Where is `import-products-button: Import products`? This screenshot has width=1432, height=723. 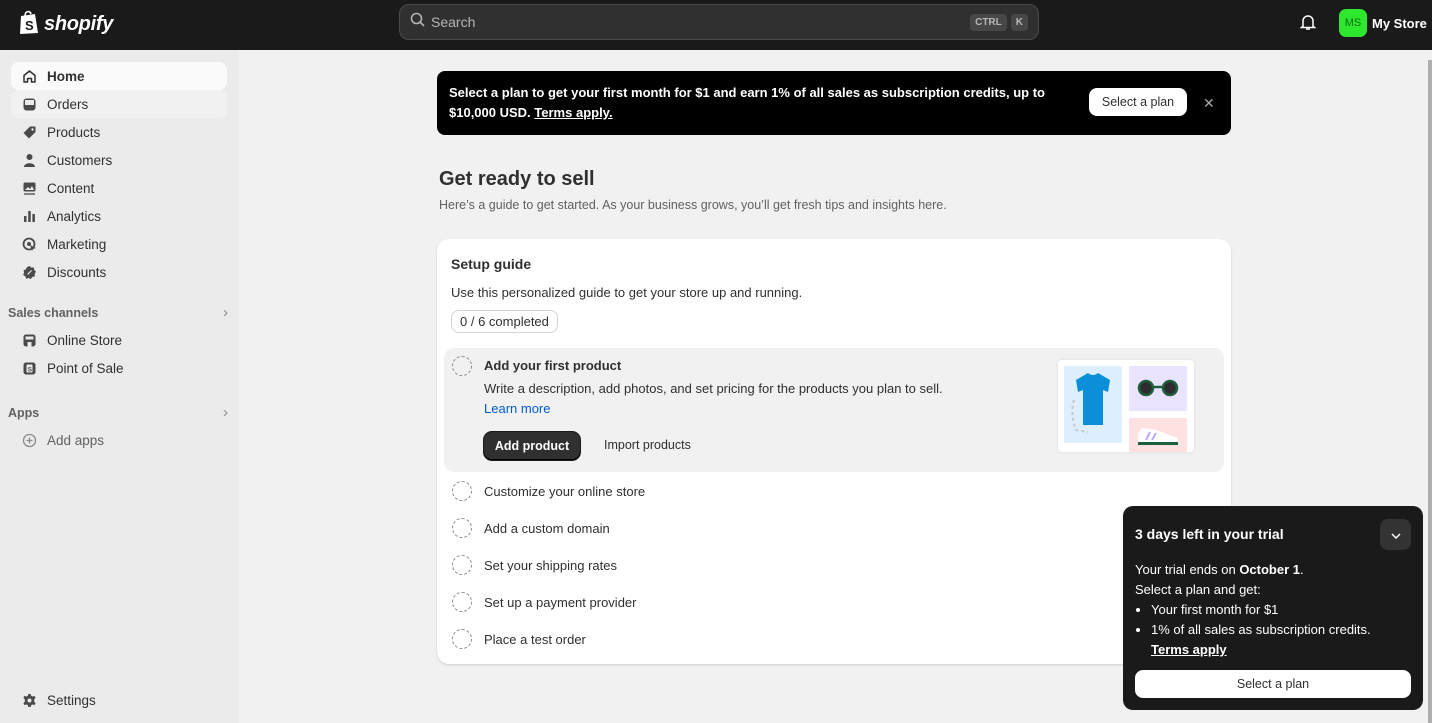 import-products-button: Import products is located at coordinates (647, 445).